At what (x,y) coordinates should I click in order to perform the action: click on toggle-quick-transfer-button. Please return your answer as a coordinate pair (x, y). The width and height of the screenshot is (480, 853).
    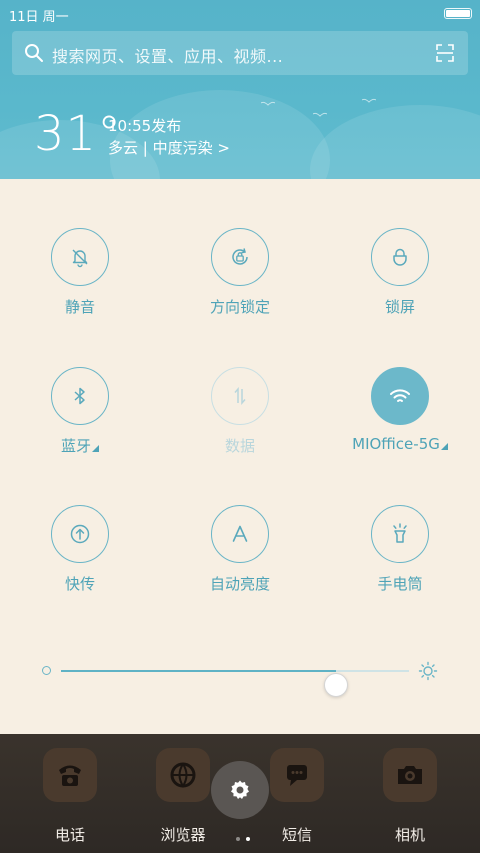
    Looking at the image, I should click on (80, 534).